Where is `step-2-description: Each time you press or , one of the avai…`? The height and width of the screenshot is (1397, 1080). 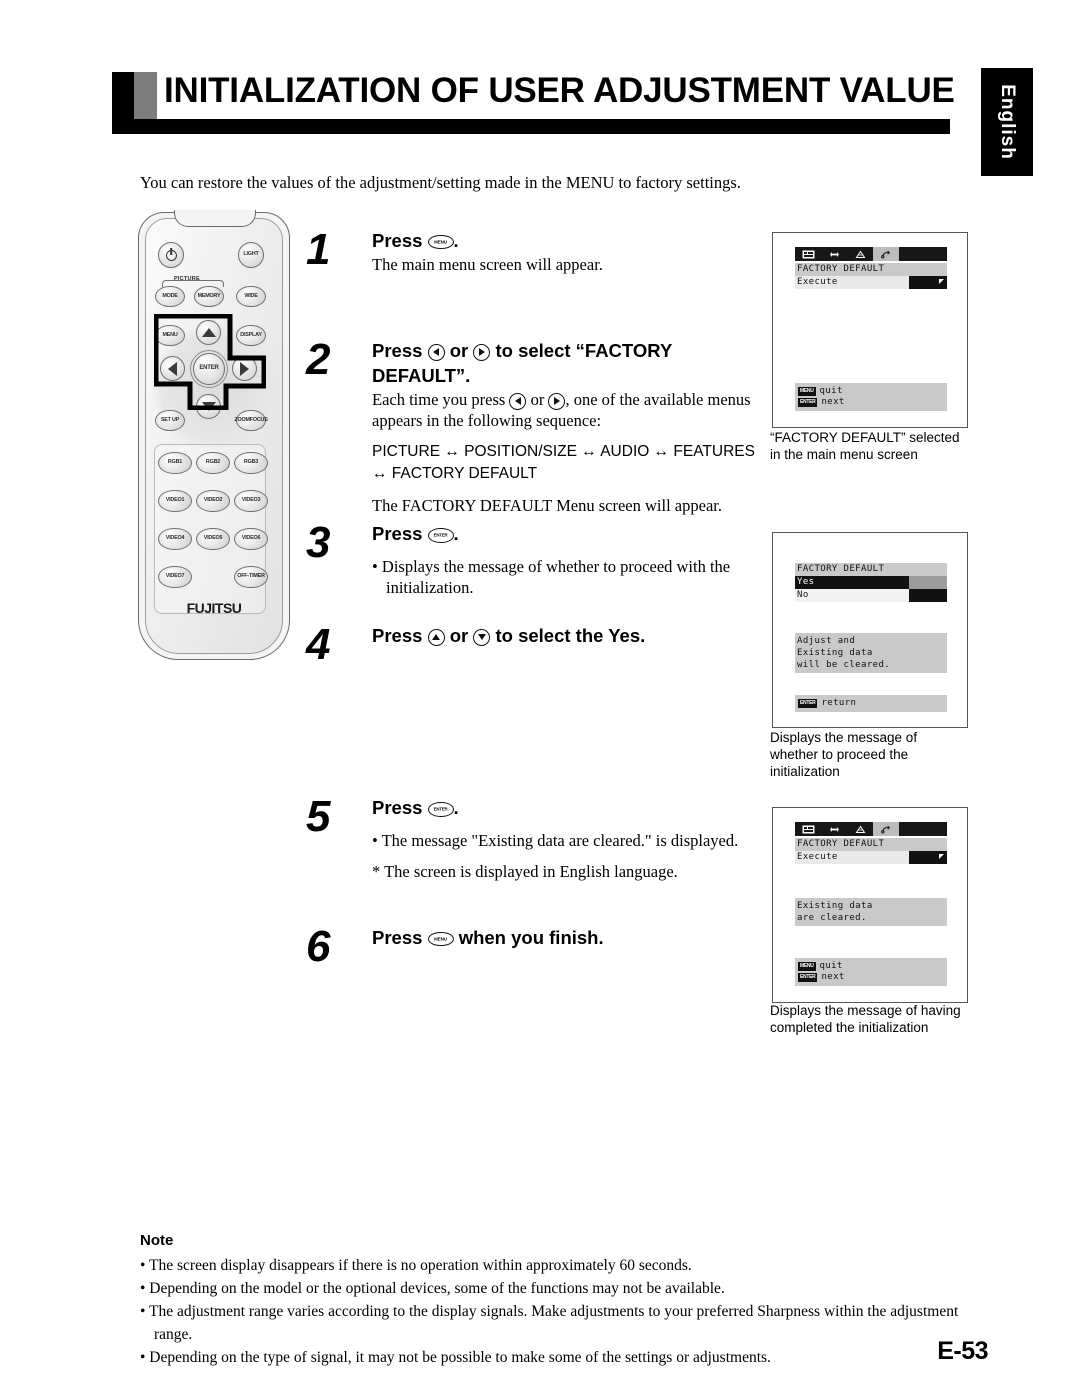 step-2-description: Each time you press or , one of the avai… is located at coordinates (570, 410).